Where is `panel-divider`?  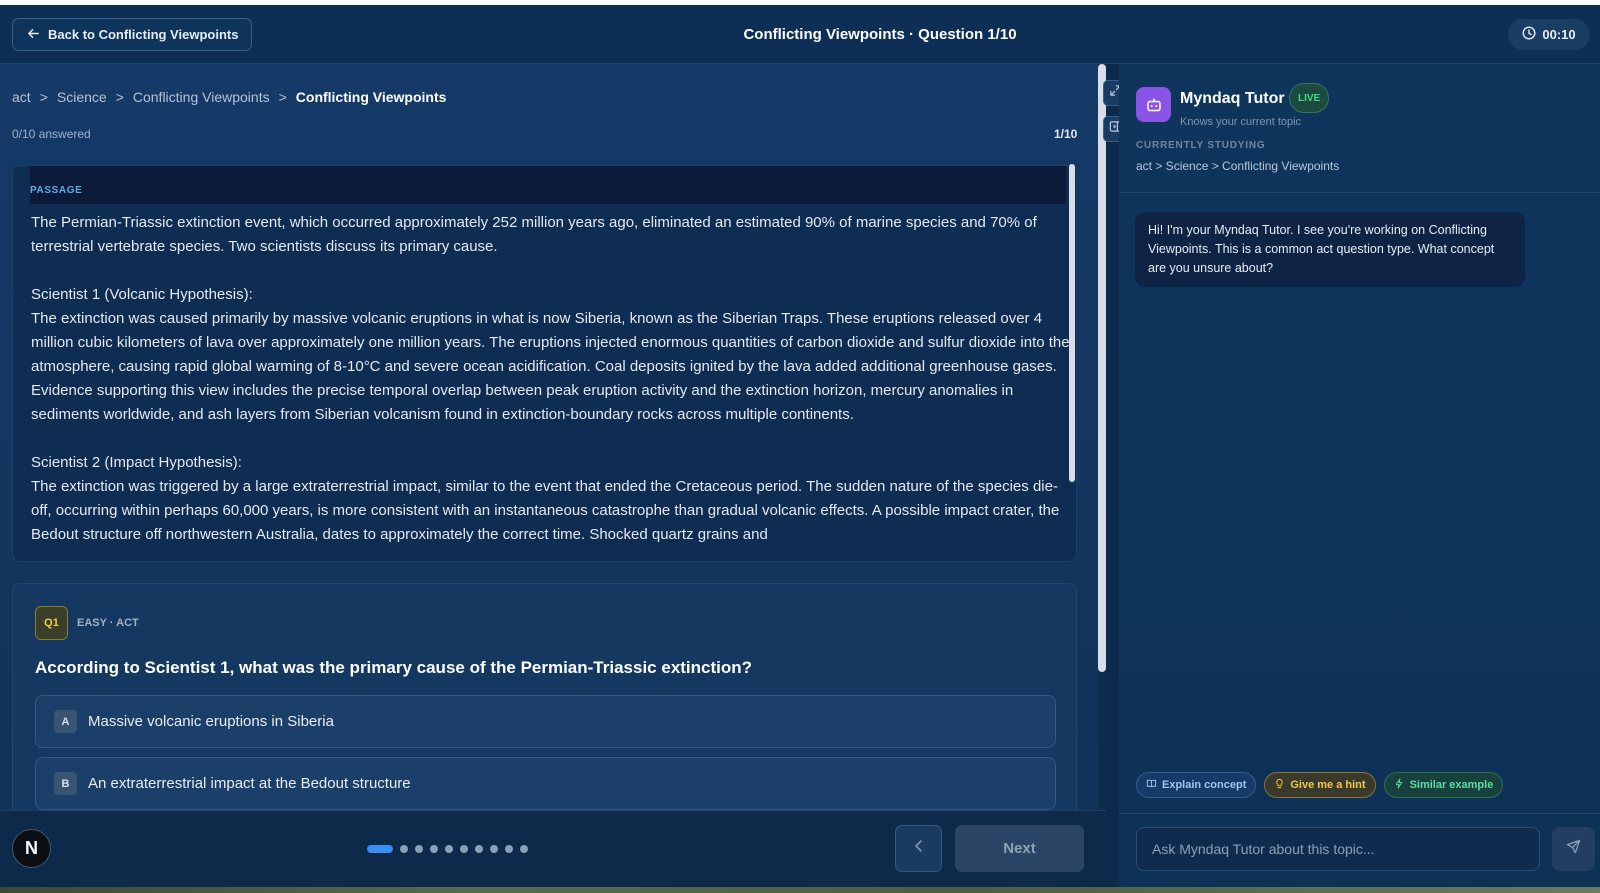
panel-divider is located at coordinates (1112, 475).